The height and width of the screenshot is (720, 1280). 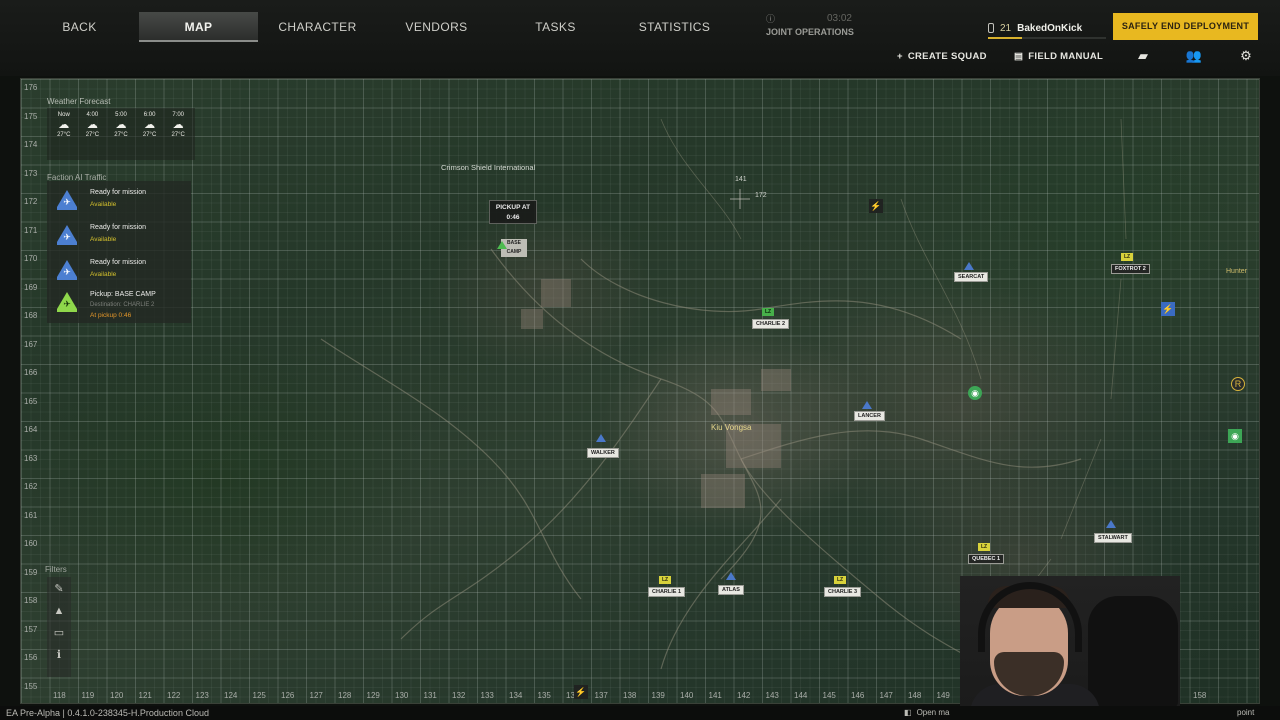 I want to click on lz-badge-quebec1: LZ, so click(x=984, y=547).